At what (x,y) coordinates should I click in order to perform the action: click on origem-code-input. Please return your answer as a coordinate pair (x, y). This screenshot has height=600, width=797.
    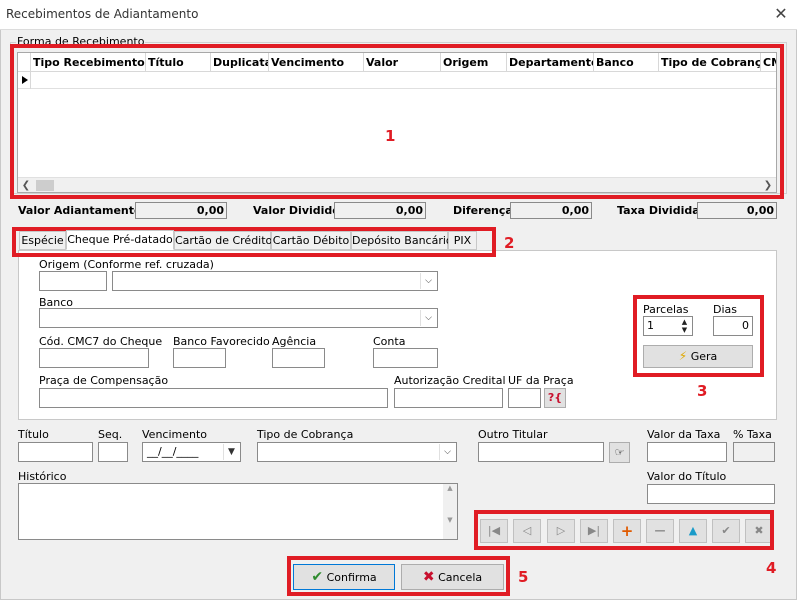
    Looking at the image, I should click on (73, 281).